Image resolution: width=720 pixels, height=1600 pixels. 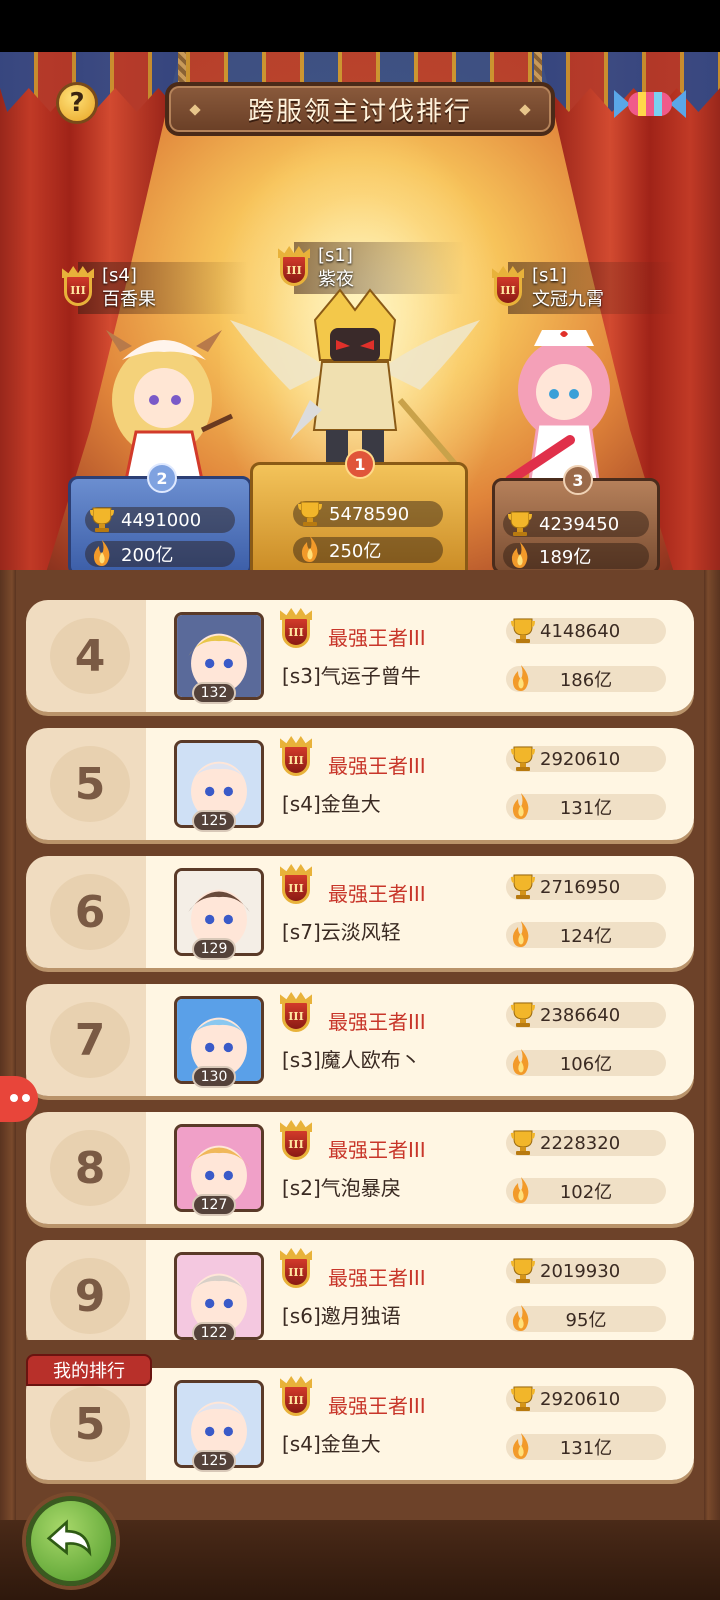 What do you see at coordinates (368, 514) in the screenshot?
I see `podium-1-score: 5478590` at bounding box center [368, 514].